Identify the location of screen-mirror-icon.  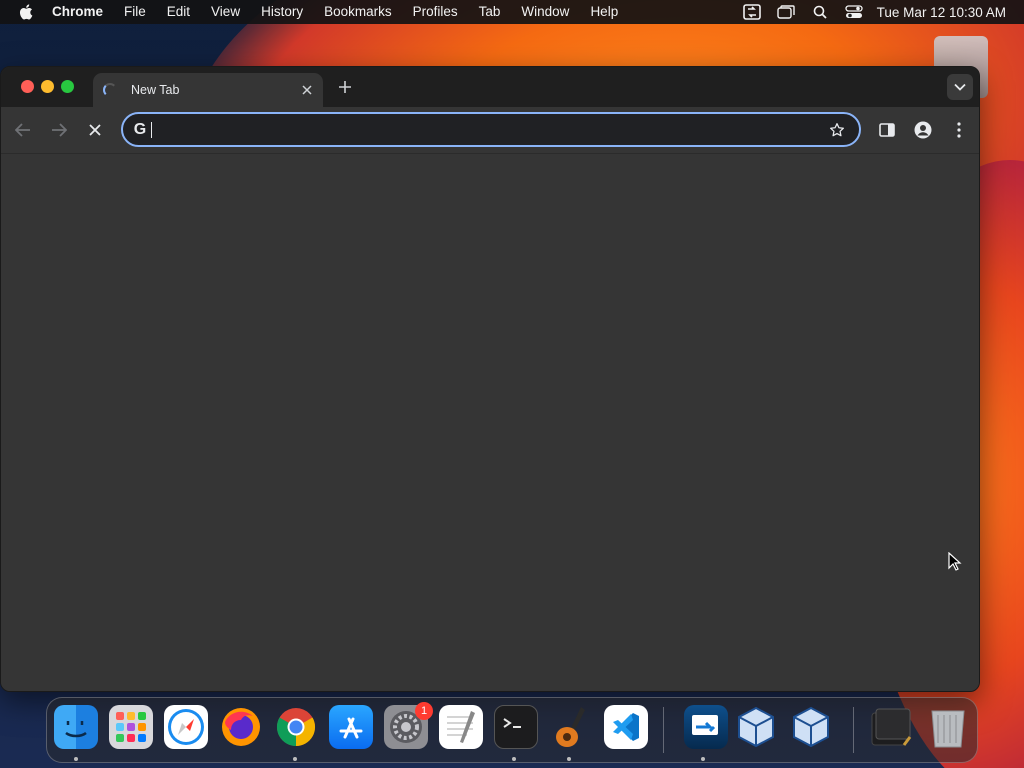
(752, 12).